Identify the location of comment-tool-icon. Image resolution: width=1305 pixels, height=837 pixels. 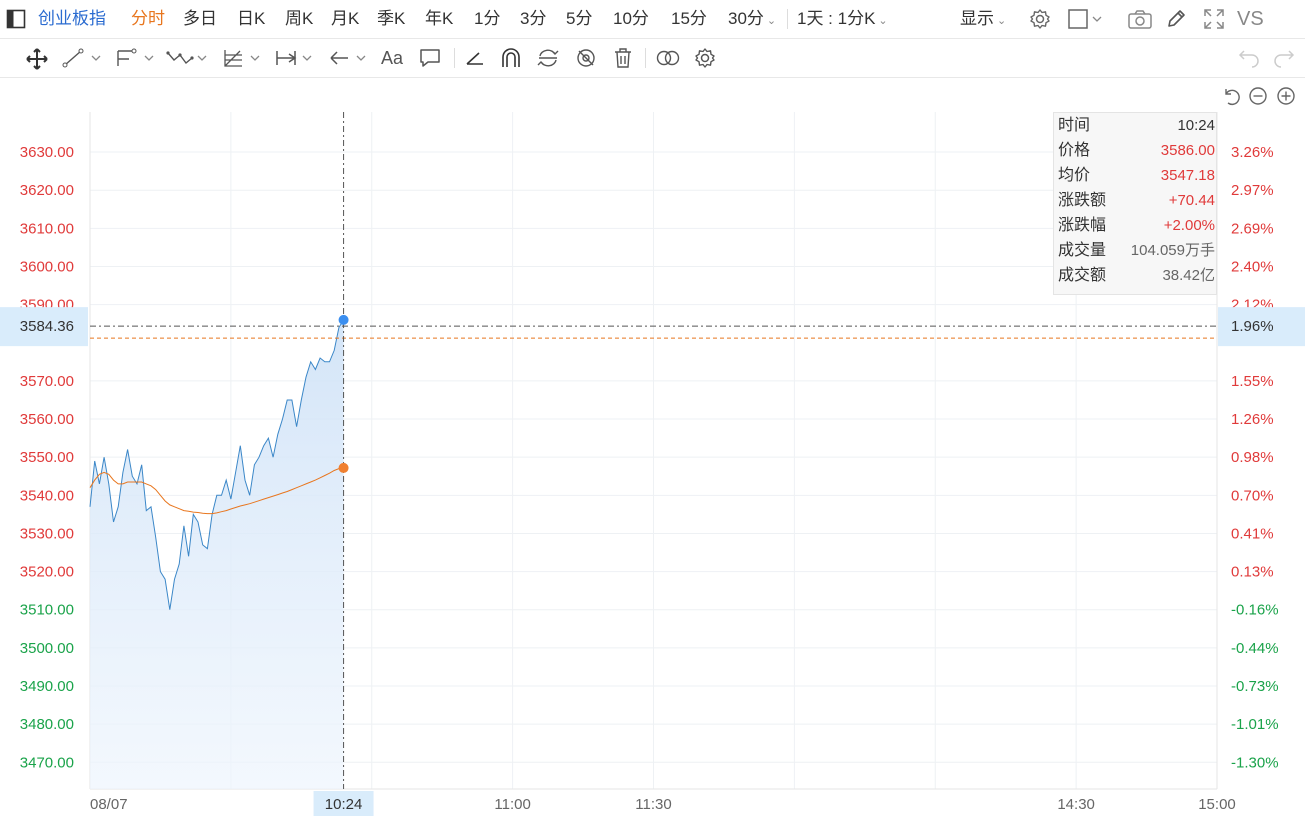
(430, 58).